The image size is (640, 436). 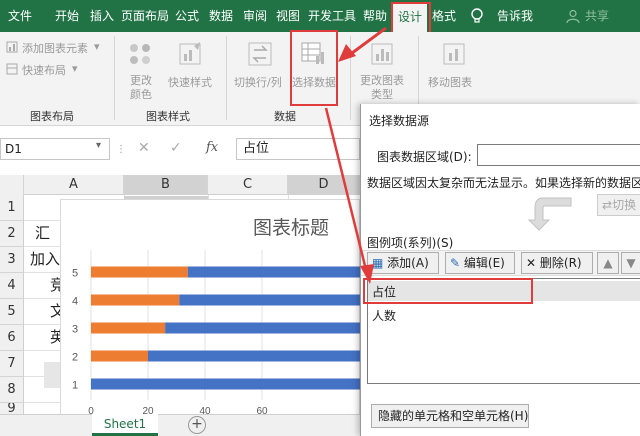 I want to click on share-button: 共享, so click(x=597, y=16).